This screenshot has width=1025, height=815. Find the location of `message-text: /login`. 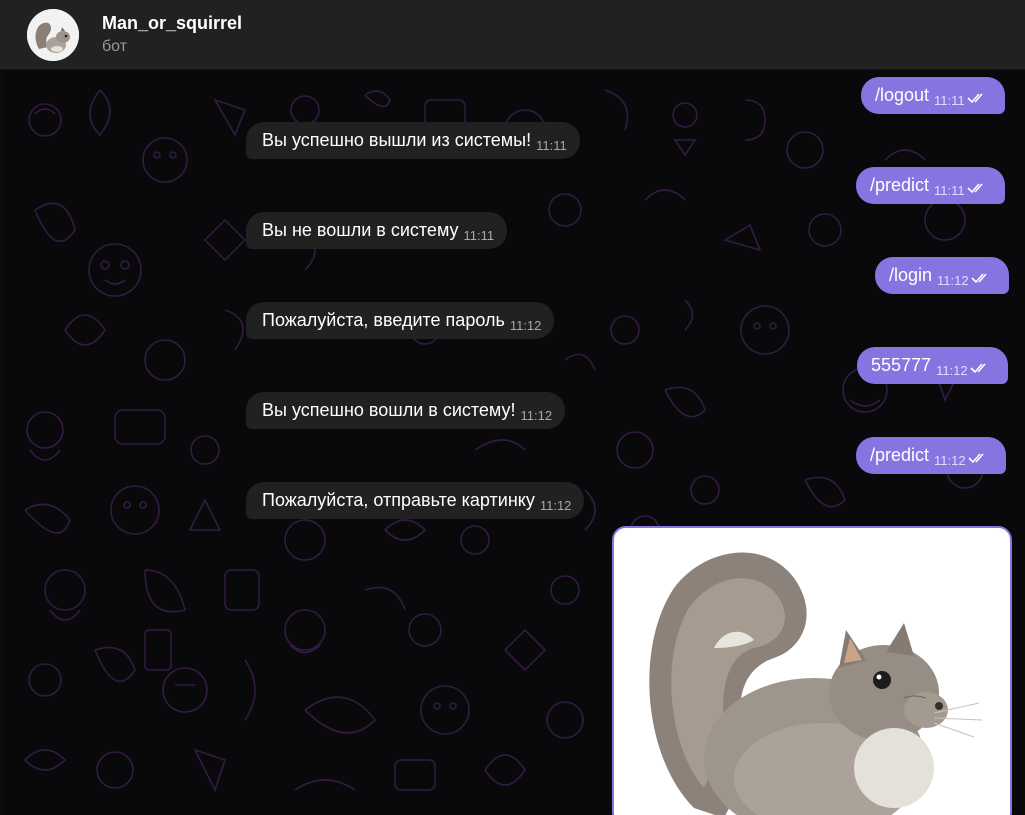

message-text: /login is located at coordinates (911, 275).